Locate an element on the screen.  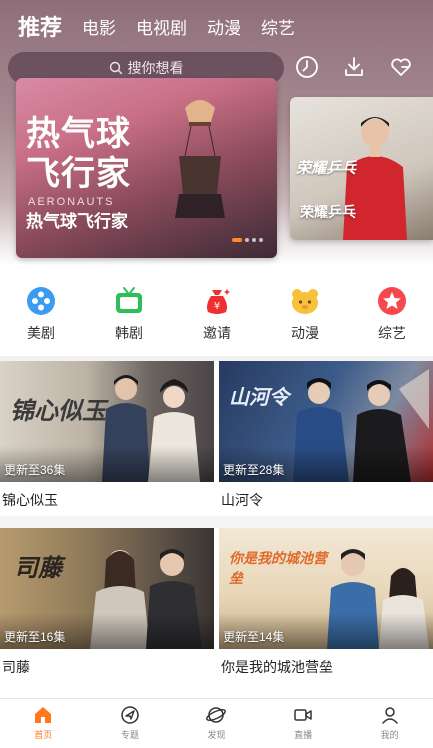
banner2-caption: 荣耀乒乓 is located at coordinates (328, 212).